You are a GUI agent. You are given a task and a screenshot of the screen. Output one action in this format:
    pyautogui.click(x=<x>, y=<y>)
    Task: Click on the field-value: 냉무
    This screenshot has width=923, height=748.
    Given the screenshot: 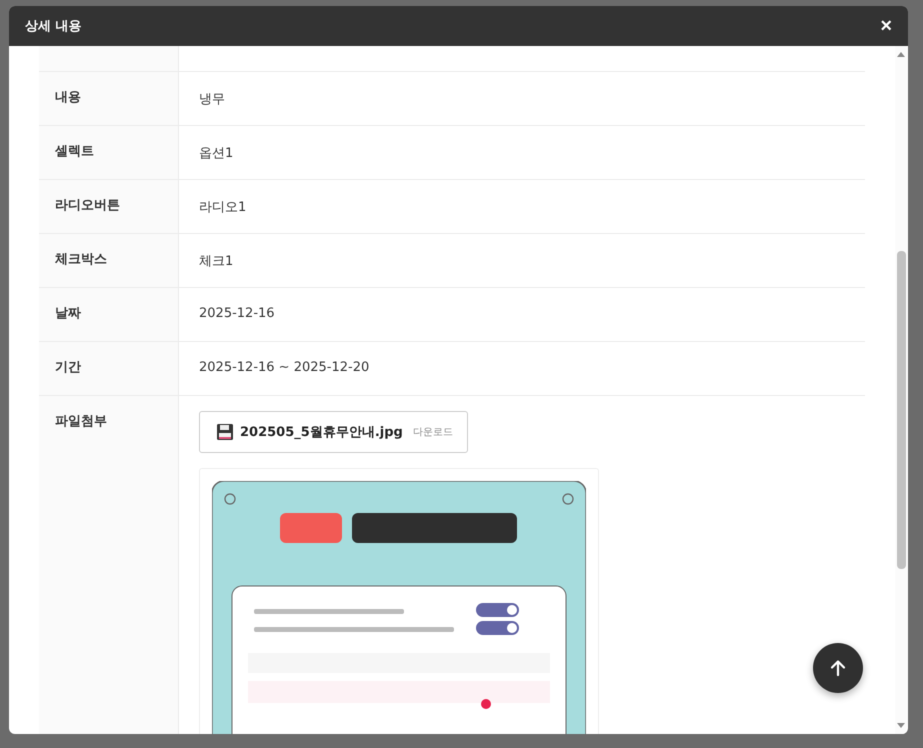 What is the action you would take?
    pyautogui.click(x=212, y=99)
    